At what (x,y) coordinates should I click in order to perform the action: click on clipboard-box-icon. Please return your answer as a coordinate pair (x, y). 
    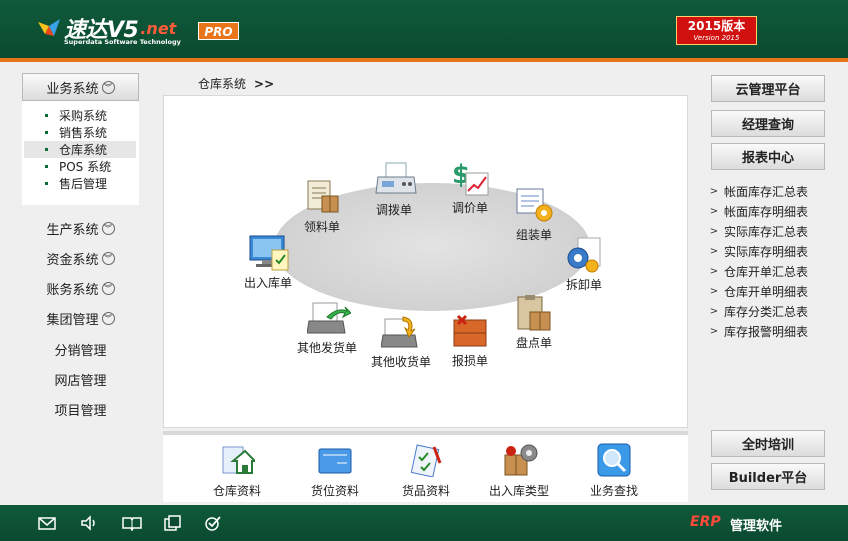
    Looking at the image, I should click on (534, 313).